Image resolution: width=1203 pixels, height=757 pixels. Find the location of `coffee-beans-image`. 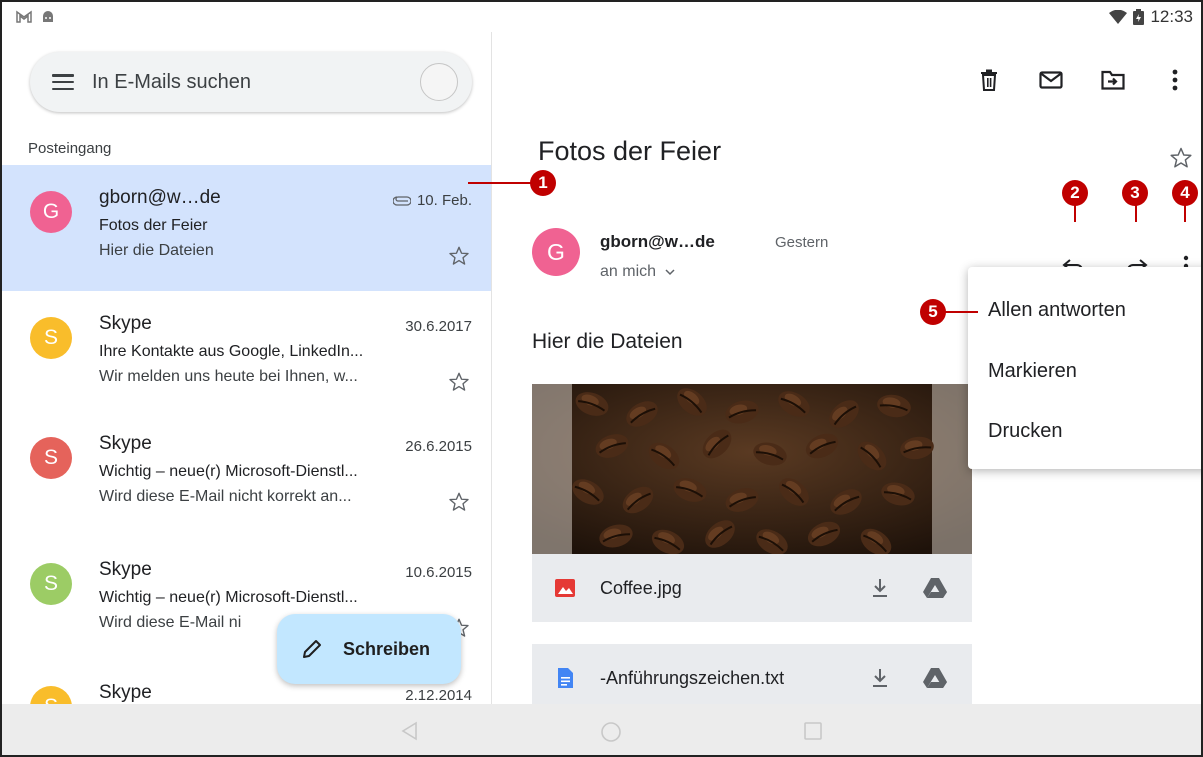

coffee-beans-image is located at coordinates (752, 469).